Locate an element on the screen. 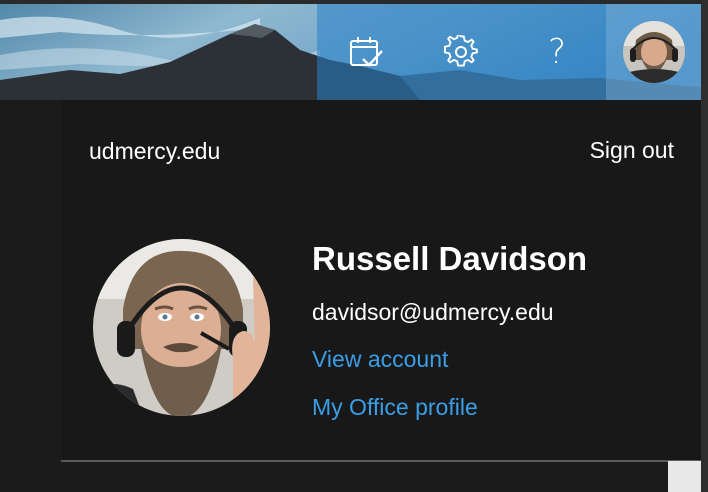 The height and width of the screenshot is (492, 708). profile-photo is located at coordinates (181, 327).